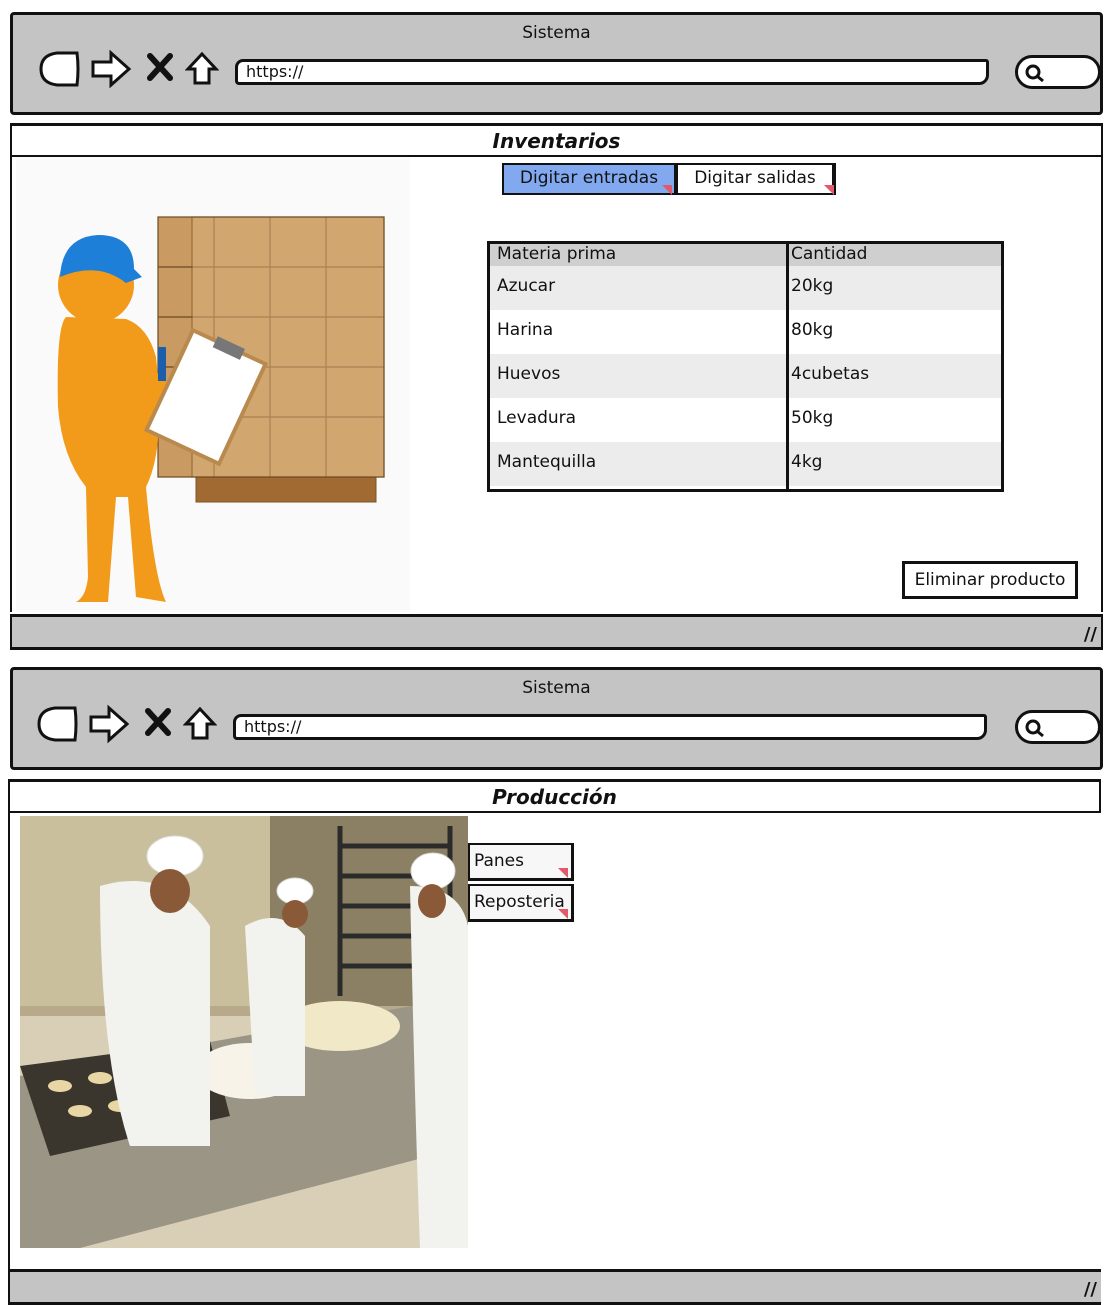  Describe the element at coordinates (990, 580) in the screenshot. I see `eliminar-producto-button: Eliminar producto` at that location.